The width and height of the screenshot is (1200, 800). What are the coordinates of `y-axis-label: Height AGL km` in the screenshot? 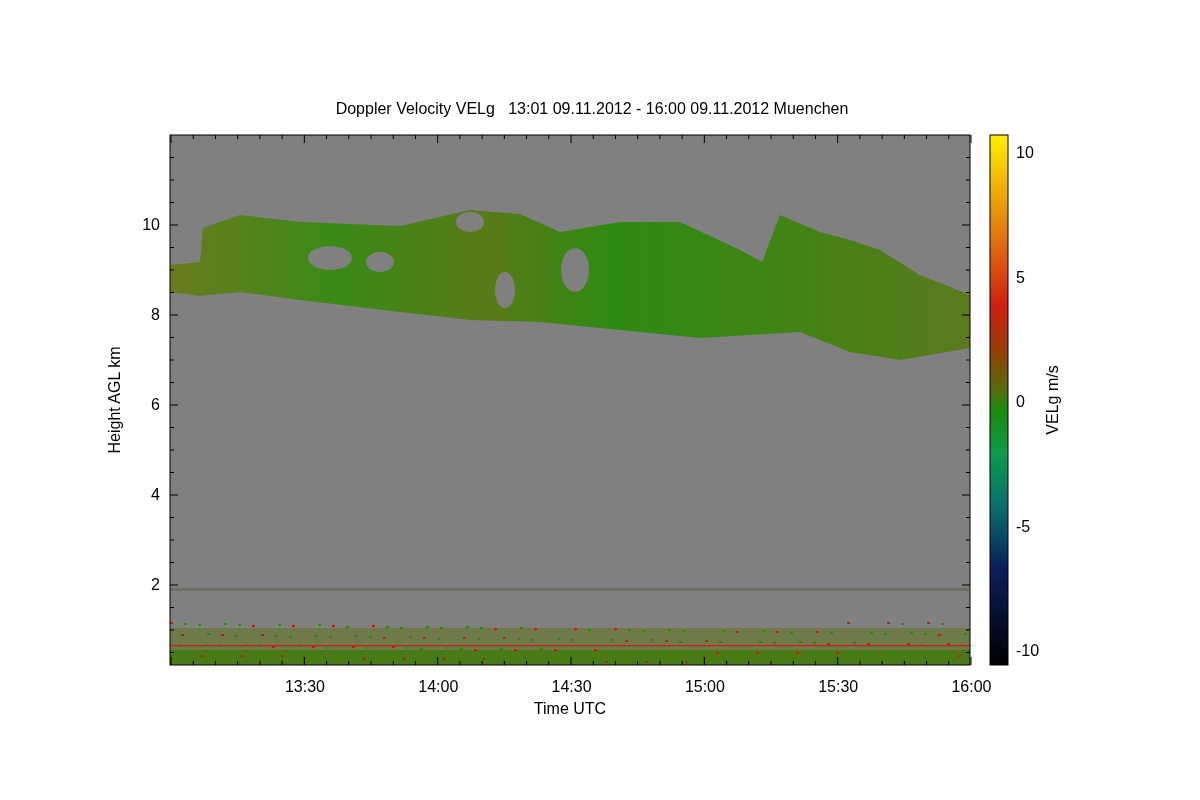 It's located at (114, 400).